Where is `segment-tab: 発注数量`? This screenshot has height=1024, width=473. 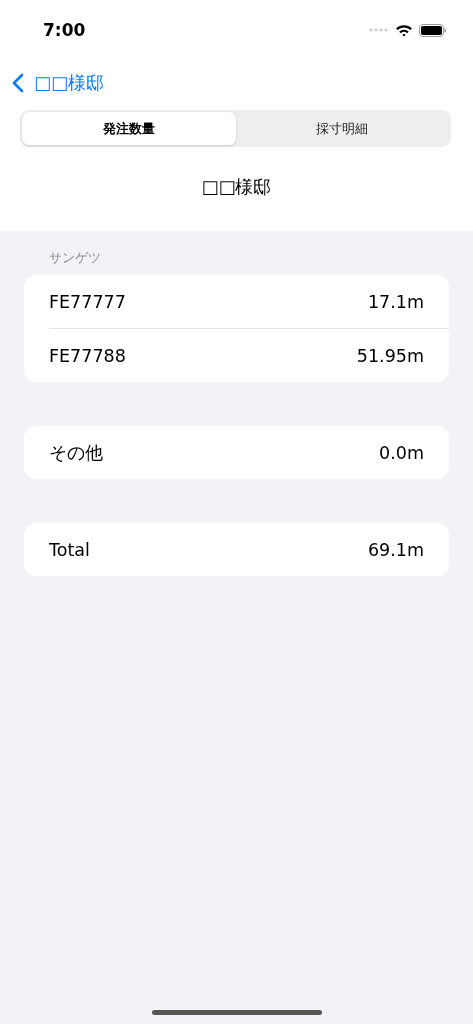
segment-tab: 発注数量 is located at coordinates (129, 128).